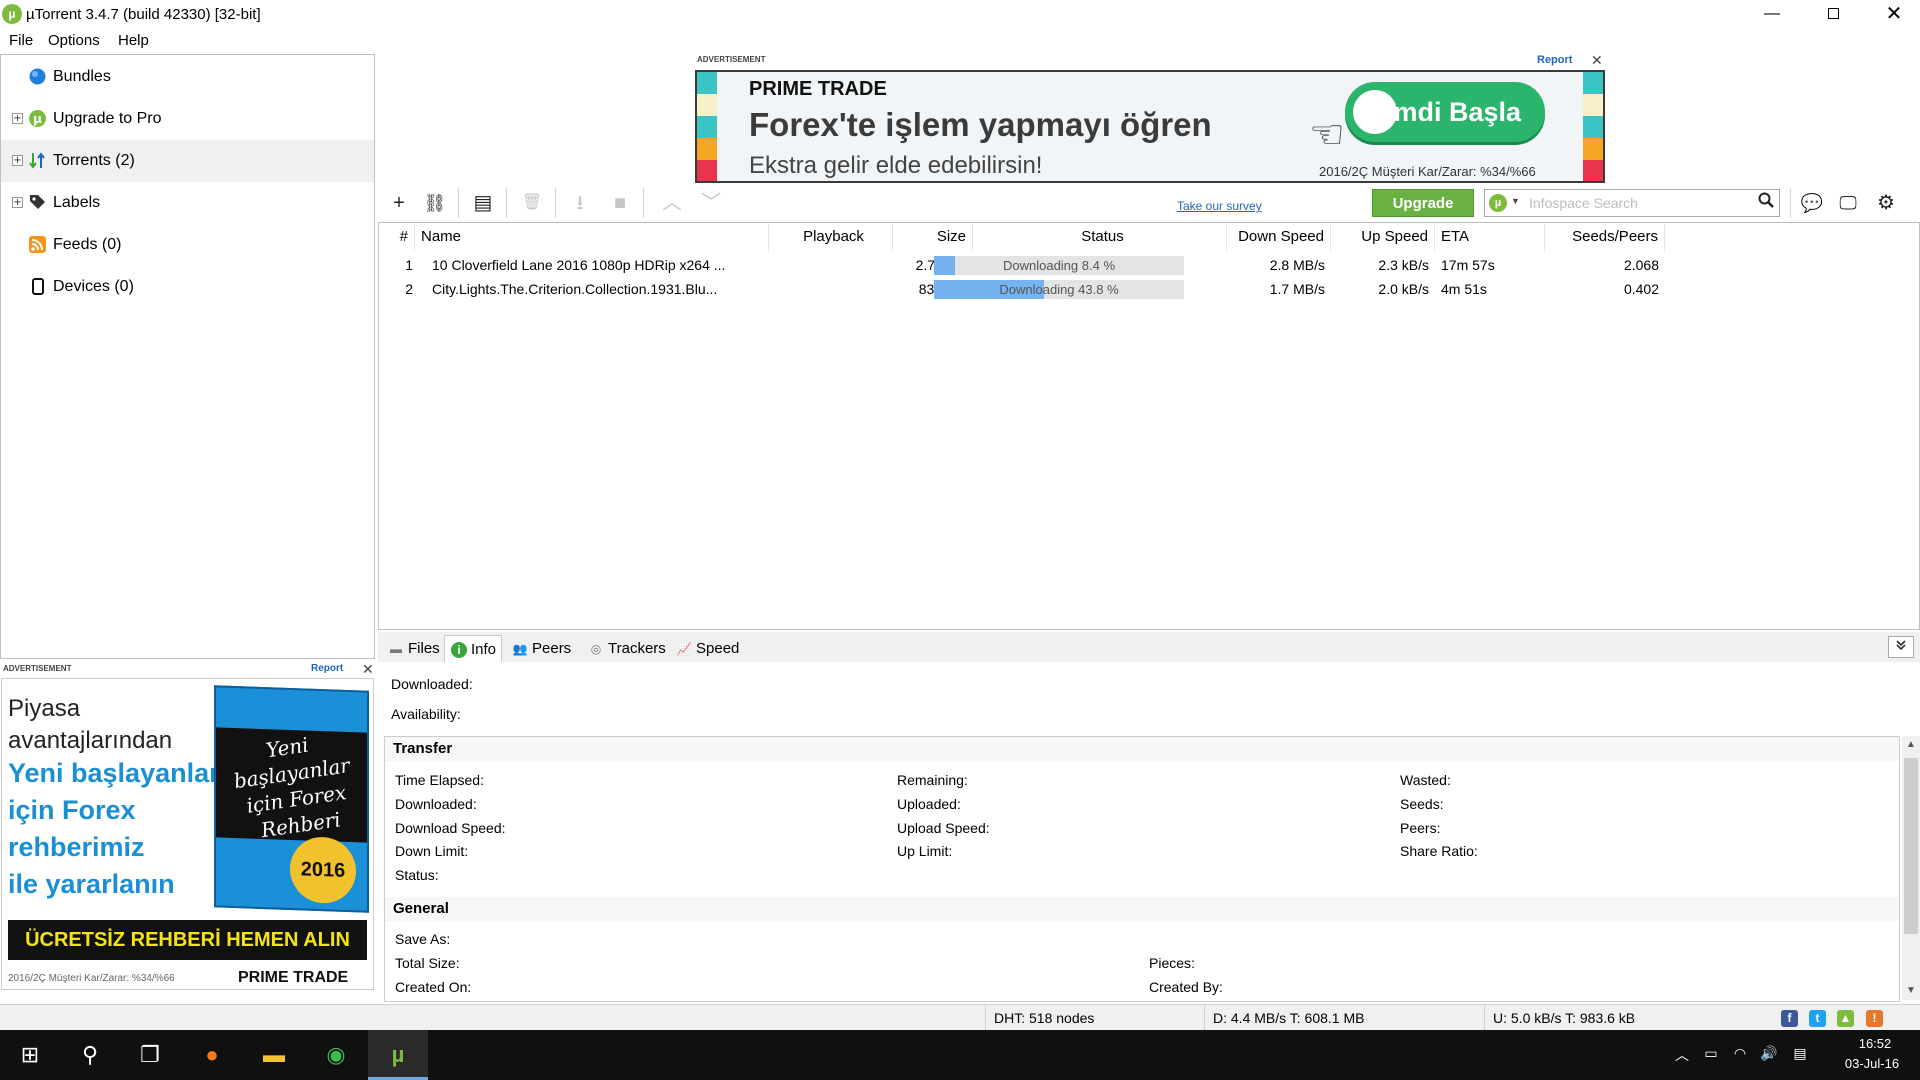 The width and height of the screenshot is (1920, 1080). I want to click on move-down-icon: ﹀, so click(711, 203).